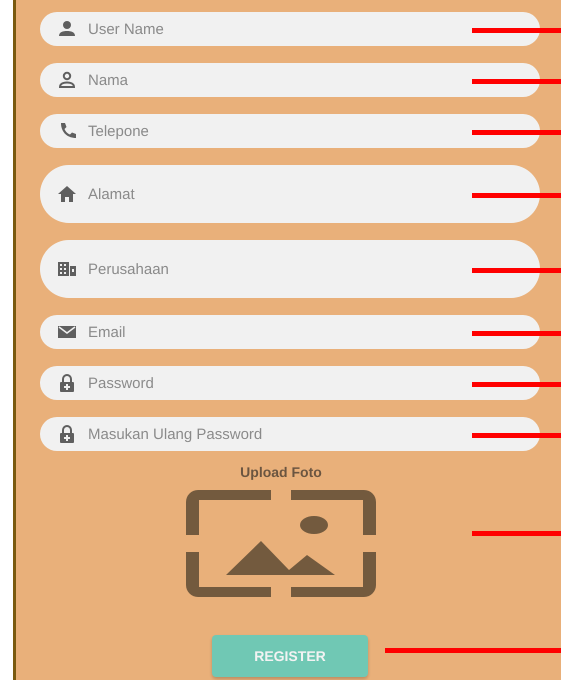  Describe the element at coordinates (290, 131) in the screenshot. I see `input-field: Telepone` at that location.